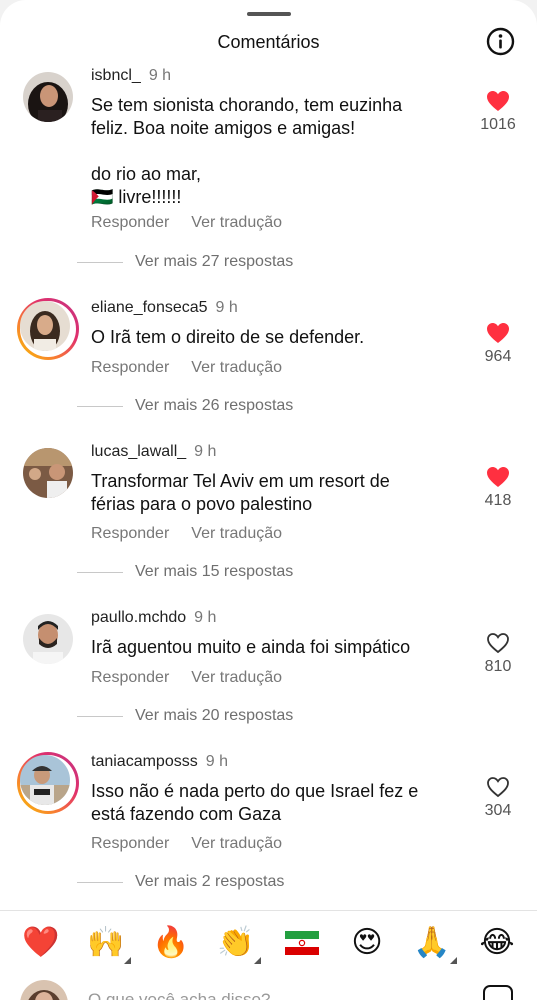 This screenshot has height=1000, width=537. Describe the element at coordinates (498, 124) in the screenshot. I see `like-count: 1016` at that location.